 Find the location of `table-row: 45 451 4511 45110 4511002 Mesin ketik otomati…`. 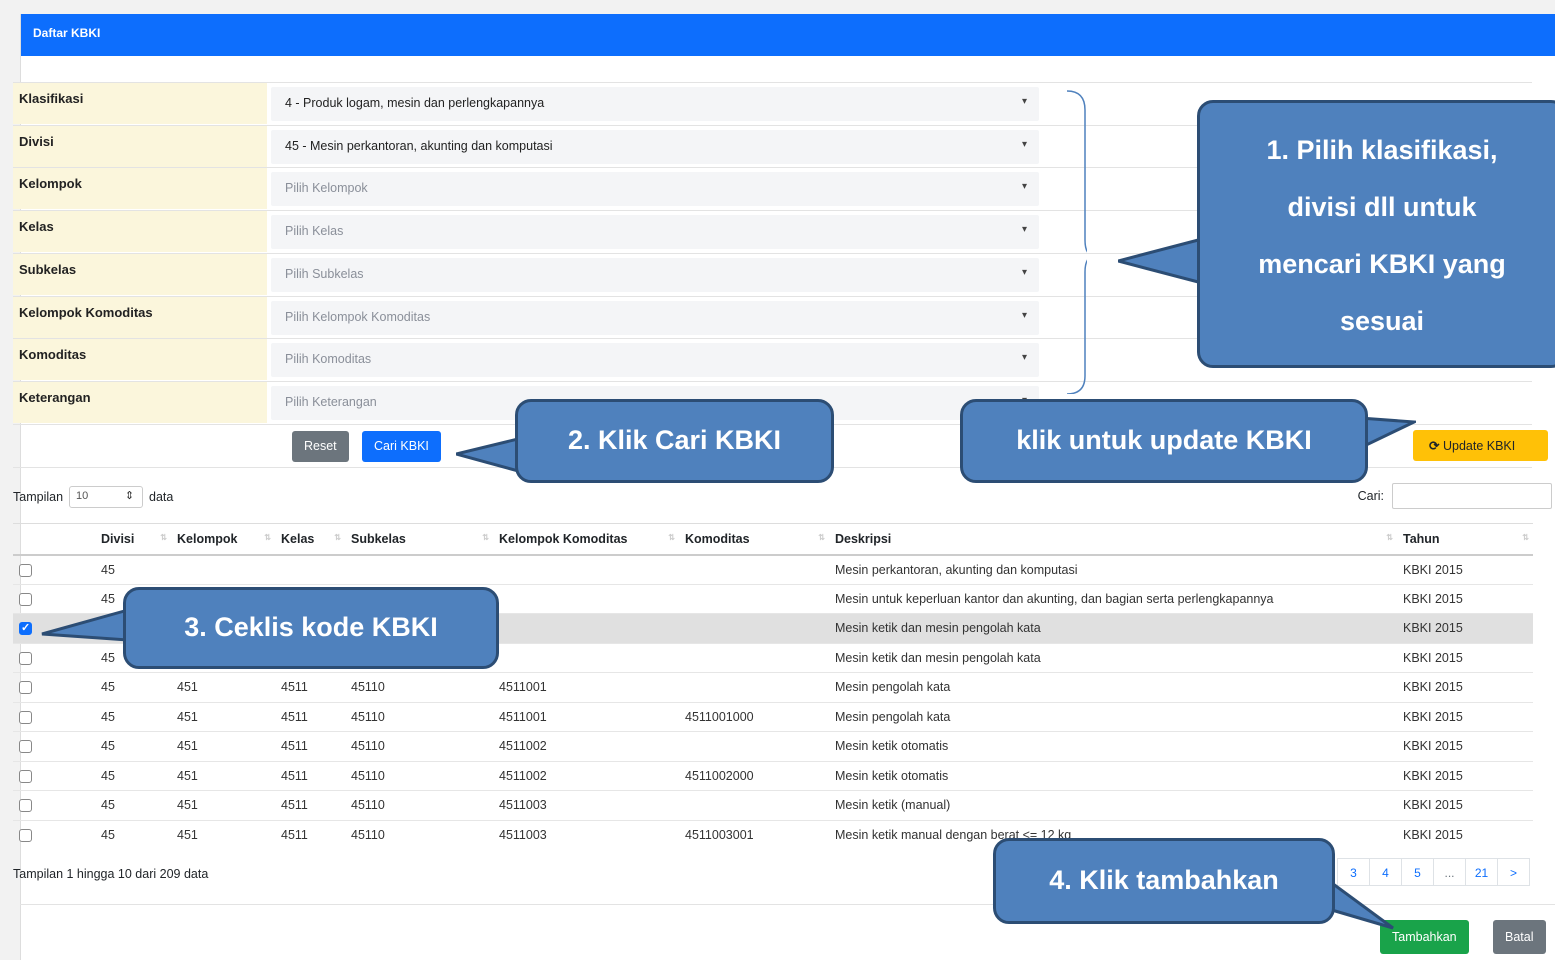

table-row: 45 451 4511 45110 4511002 Mesin ketik otomati… is located at coordinates (773, 746).